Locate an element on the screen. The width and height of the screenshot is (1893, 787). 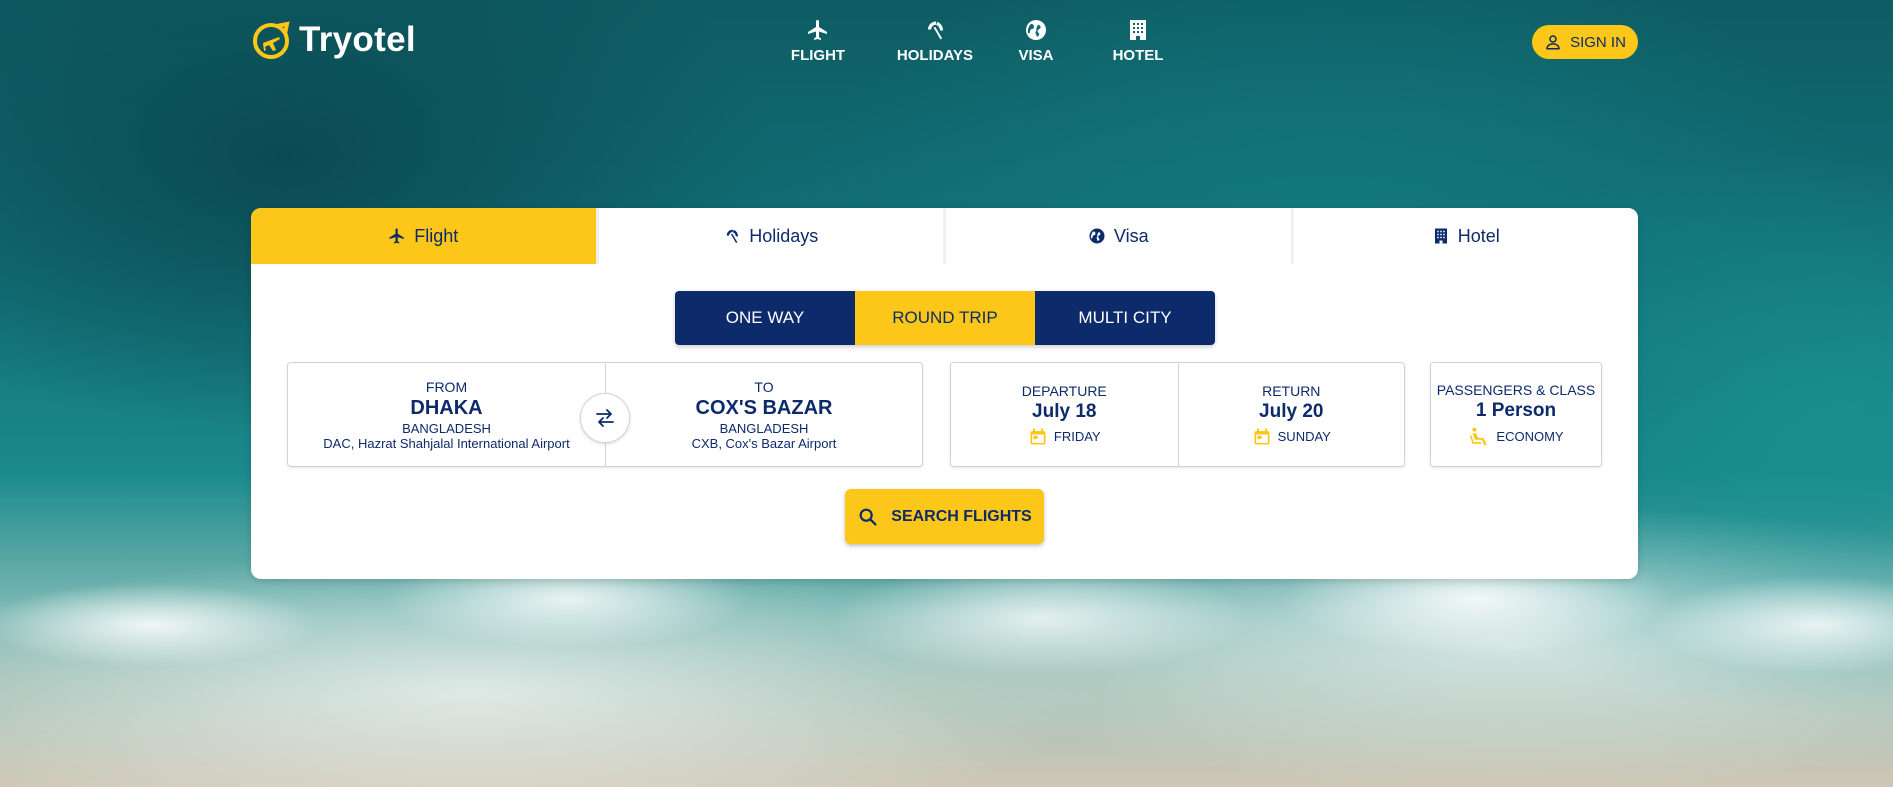
passengers-caption: PASSENGERS & CLASS is located at coordinates (1516, 389).